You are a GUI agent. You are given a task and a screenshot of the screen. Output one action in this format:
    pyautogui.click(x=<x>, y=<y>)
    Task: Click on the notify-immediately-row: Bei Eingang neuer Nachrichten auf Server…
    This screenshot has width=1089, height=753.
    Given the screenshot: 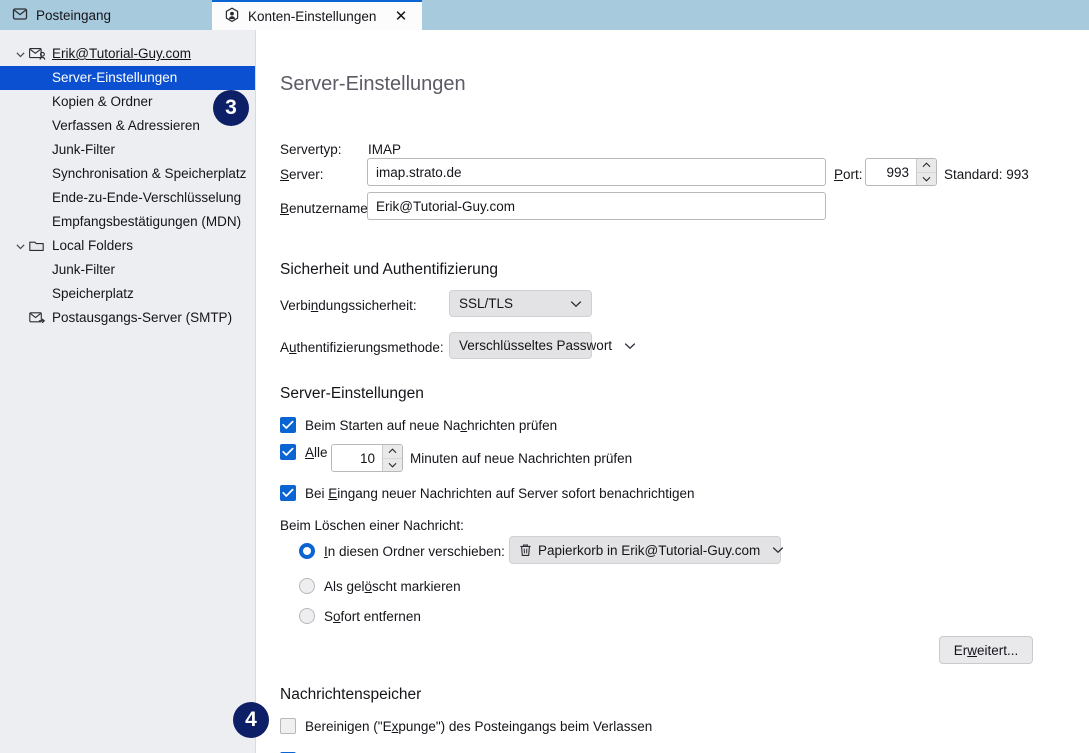 What is the action you would take?
    pyautogui.click(x=487, y=493)
    